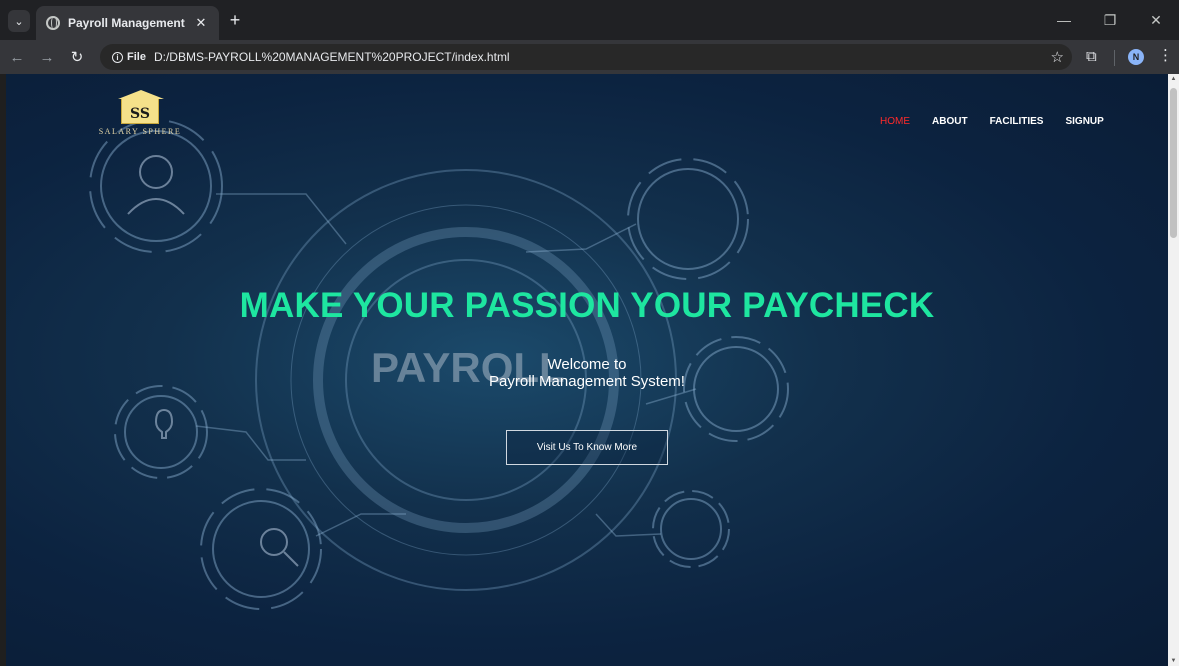 The height and width of the screenshot is (666, 1179). I want to click on window-controls: — ❐ ✕, so click(1110, 20).